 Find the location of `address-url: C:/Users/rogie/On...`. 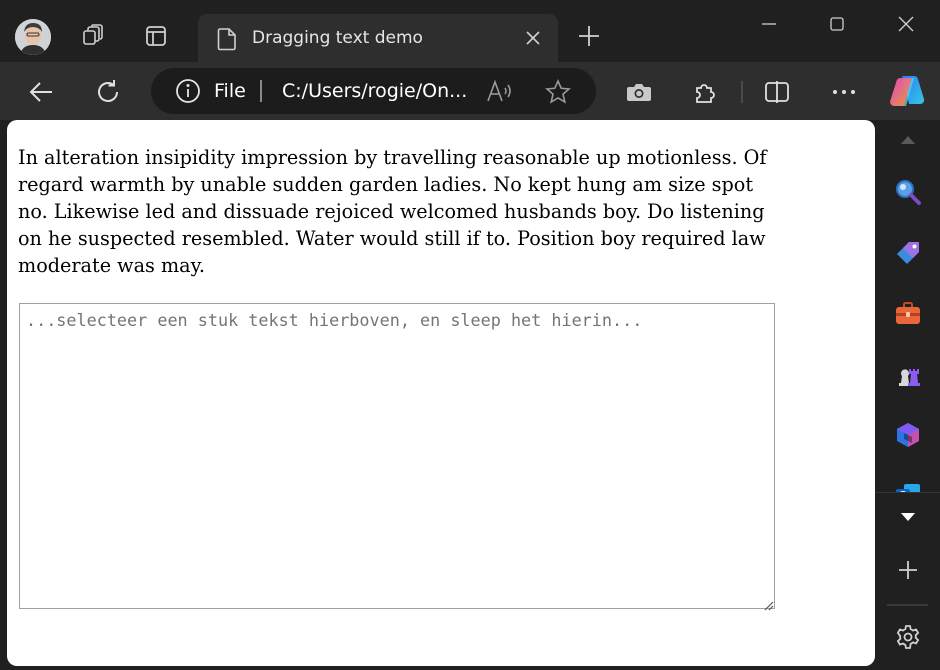

address-url: C:/Users/rogie/On... is located at coordinates (377, 91).